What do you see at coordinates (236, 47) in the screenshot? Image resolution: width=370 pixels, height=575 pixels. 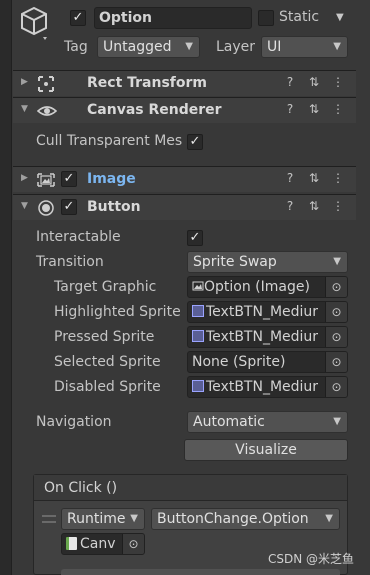 I see `layer-label: Layer` at bounding box center [236, 47].